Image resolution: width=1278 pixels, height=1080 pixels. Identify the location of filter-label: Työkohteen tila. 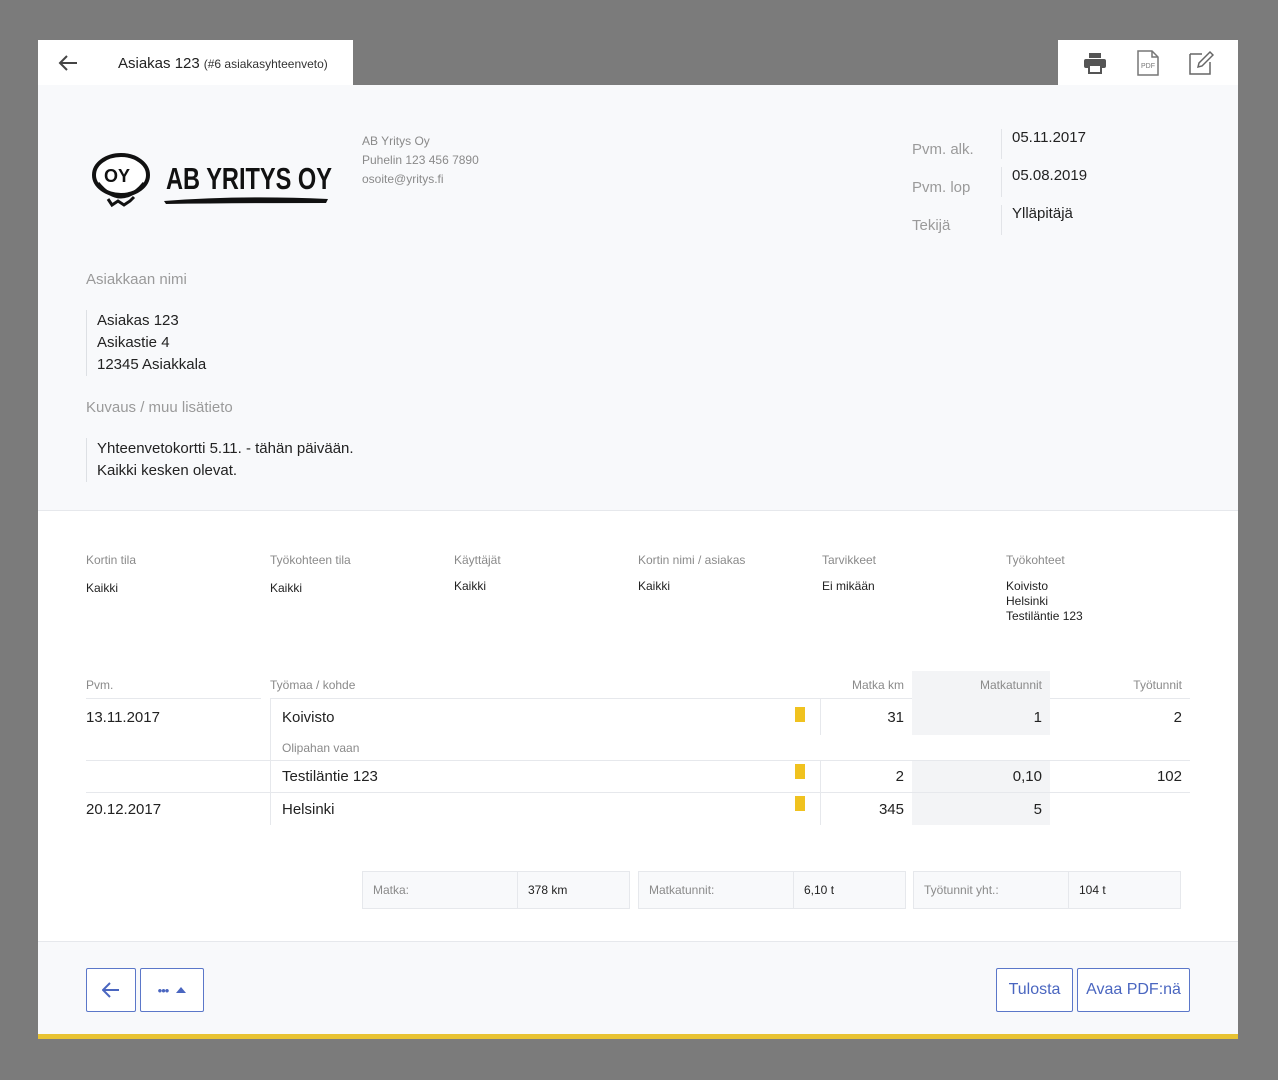
(310, 560).